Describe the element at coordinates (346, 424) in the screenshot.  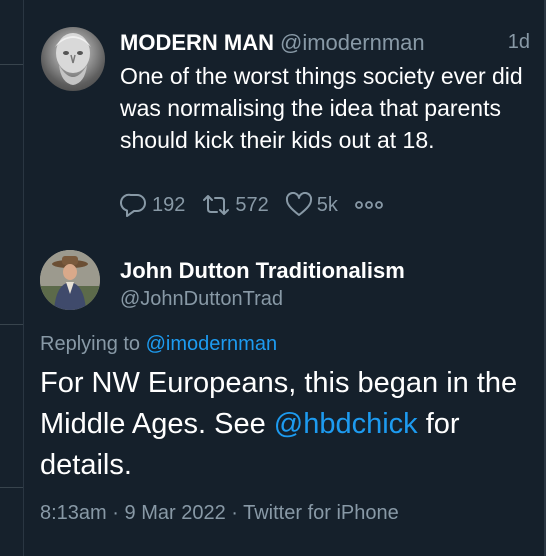
I see `mention-link: @hbdchick` at that location.